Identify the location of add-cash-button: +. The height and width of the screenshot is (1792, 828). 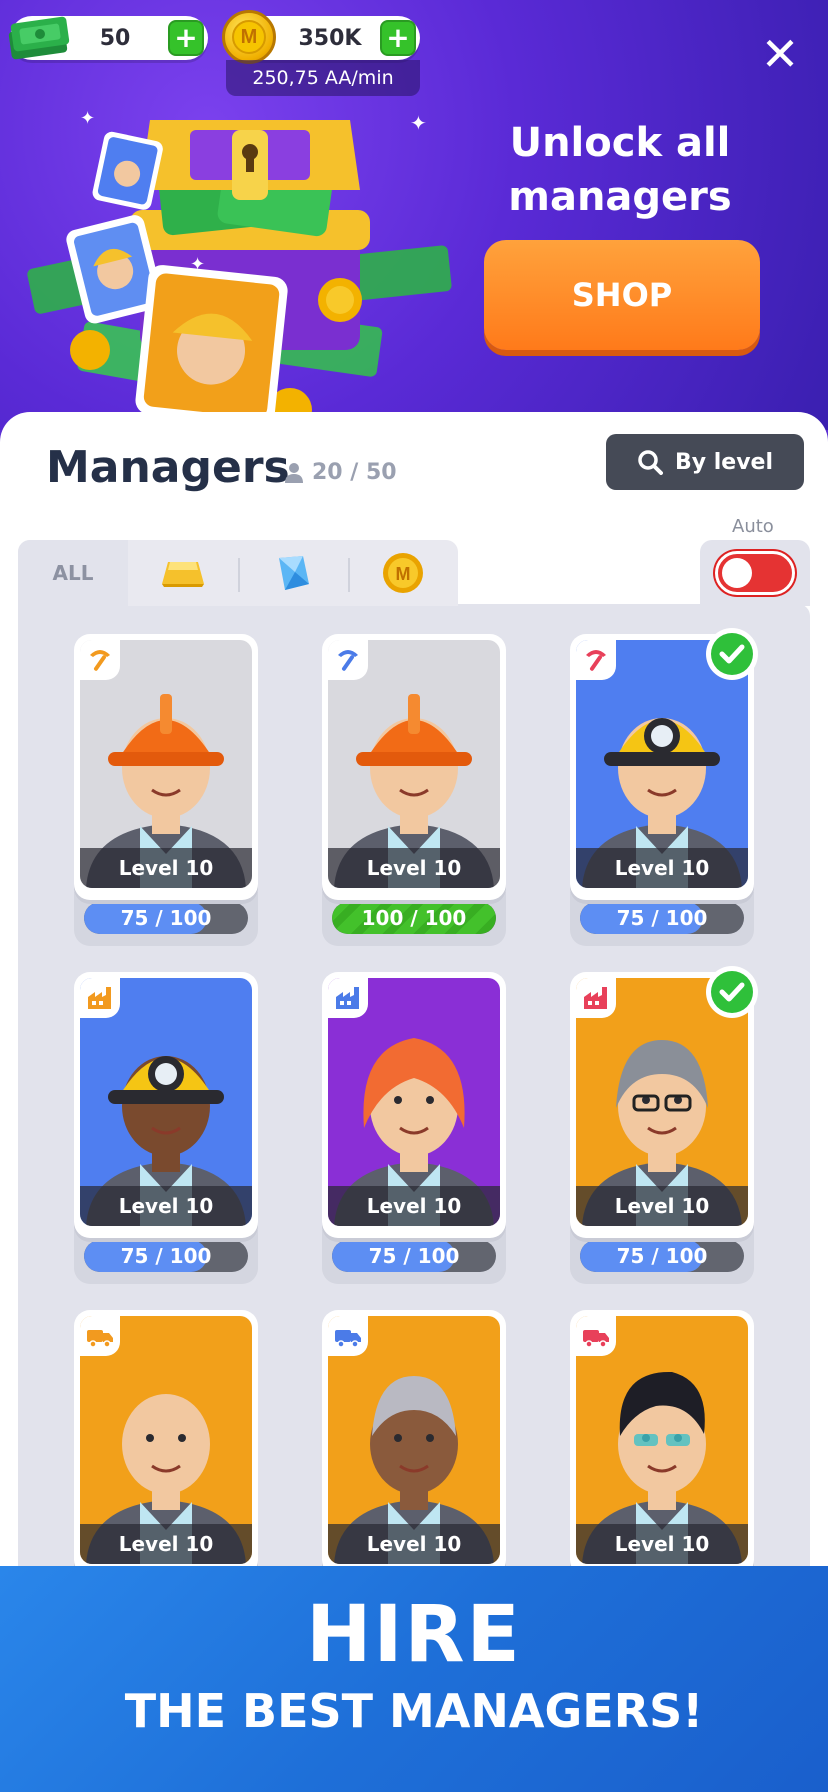
(186, 38).